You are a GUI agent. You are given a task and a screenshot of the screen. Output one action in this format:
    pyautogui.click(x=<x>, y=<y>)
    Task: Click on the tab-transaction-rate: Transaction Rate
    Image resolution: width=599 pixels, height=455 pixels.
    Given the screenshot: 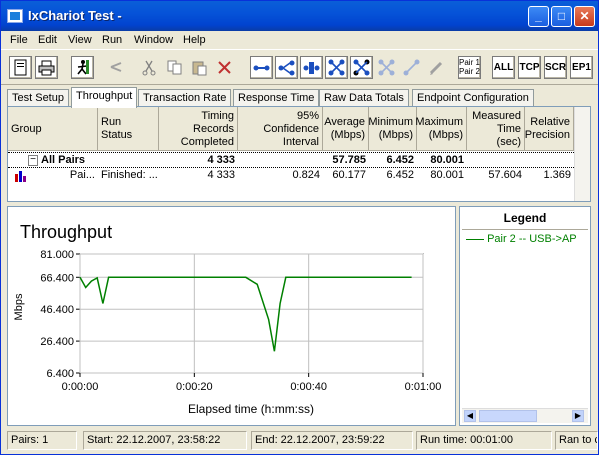 What is the action you would take?
    pyautogui.click(x=185, y=98)
    